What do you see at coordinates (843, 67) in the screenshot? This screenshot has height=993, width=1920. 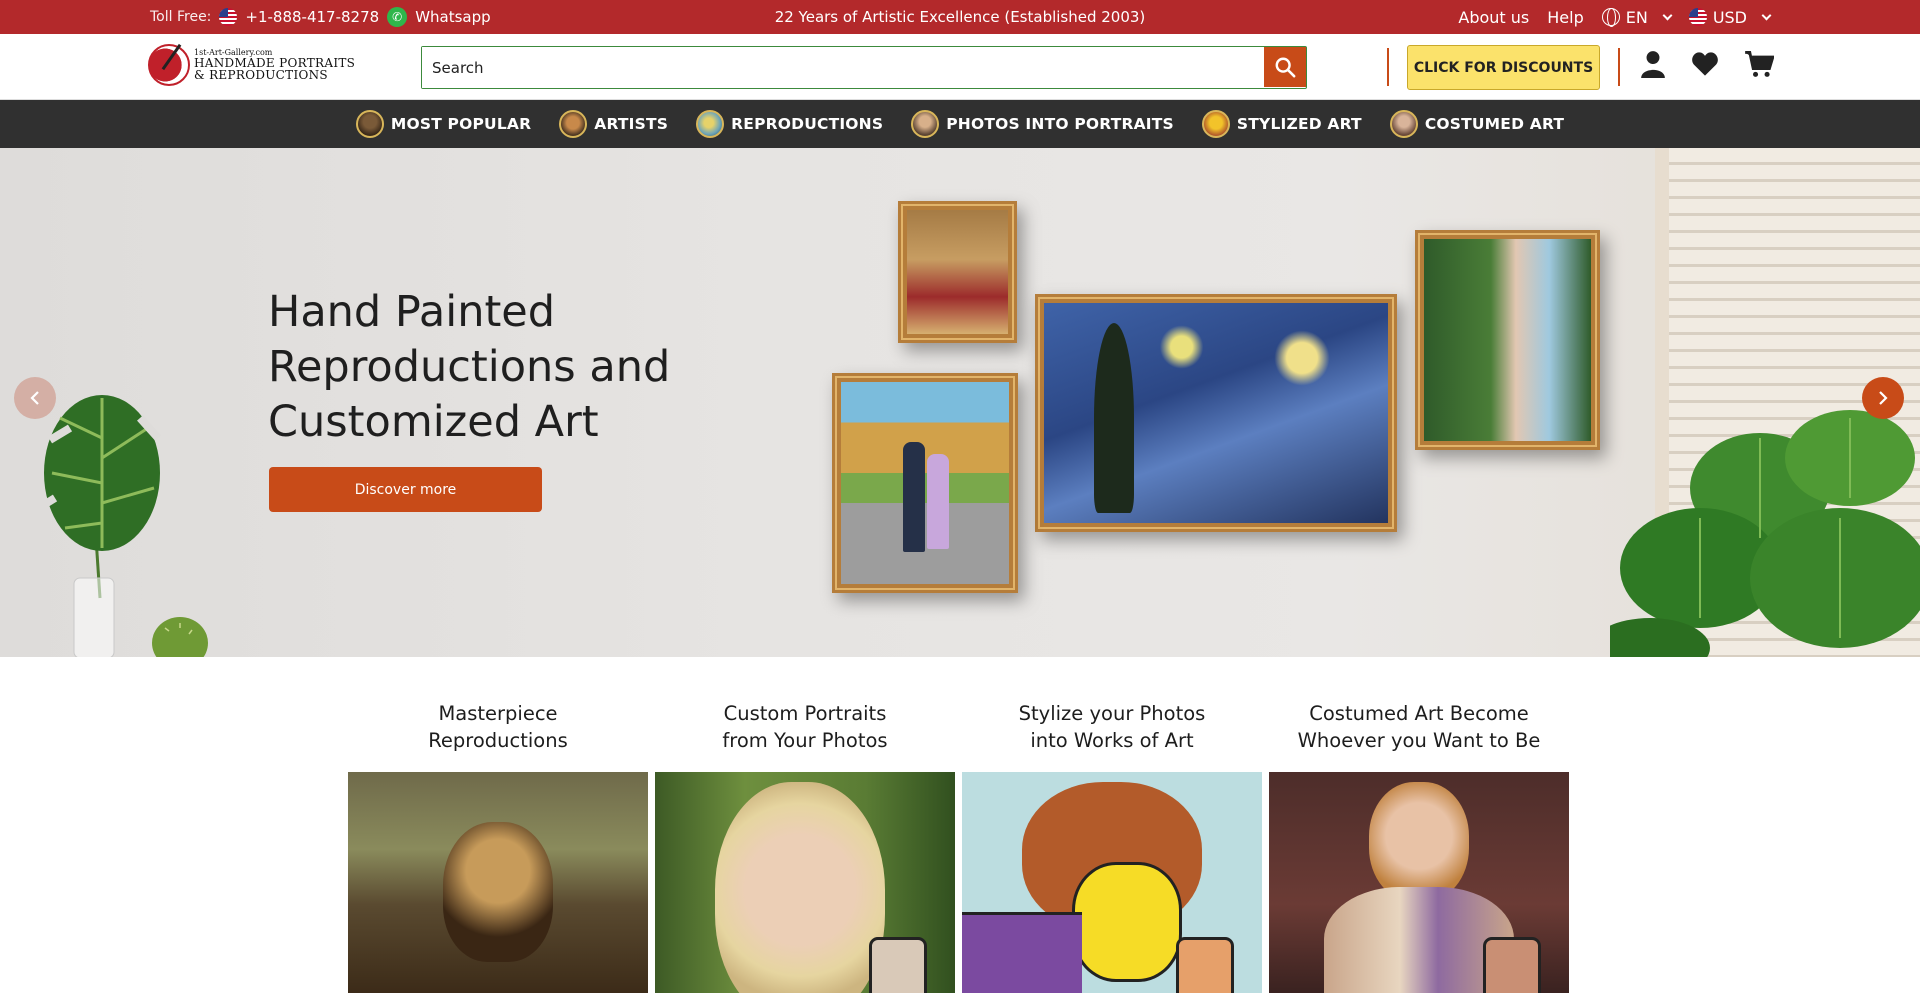 I see `search-input` at bounding box center [843, 67].